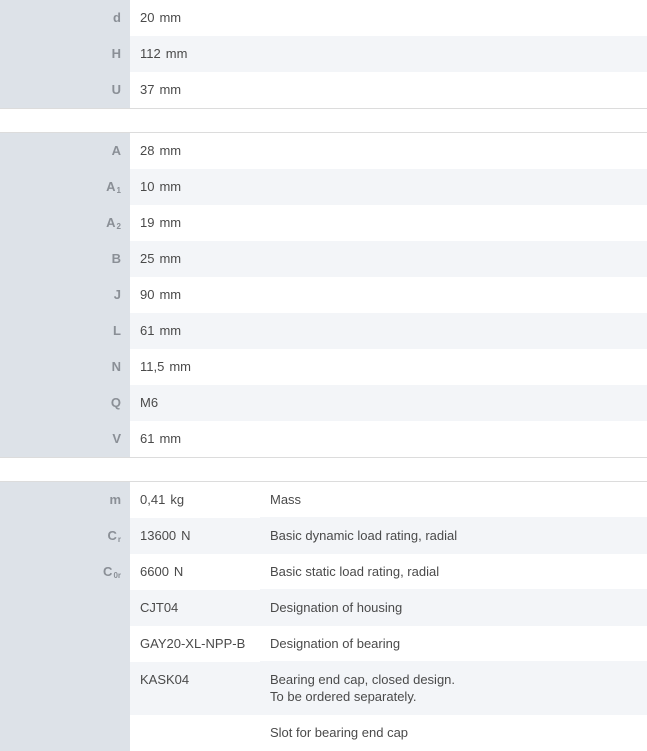 This screenshot has width=647, height=751. I want to click on spec-description: Basic static load rating, radial, so click(355, 571).